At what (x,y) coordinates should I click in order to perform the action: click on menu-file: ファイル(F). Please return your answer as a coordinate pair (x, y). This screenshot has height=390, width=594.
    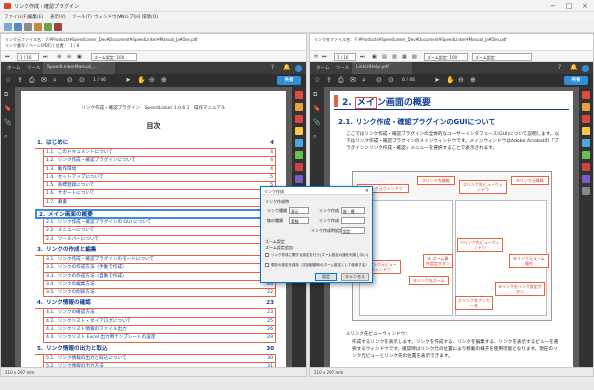
    Looking at the image, I should click on (16, 17).